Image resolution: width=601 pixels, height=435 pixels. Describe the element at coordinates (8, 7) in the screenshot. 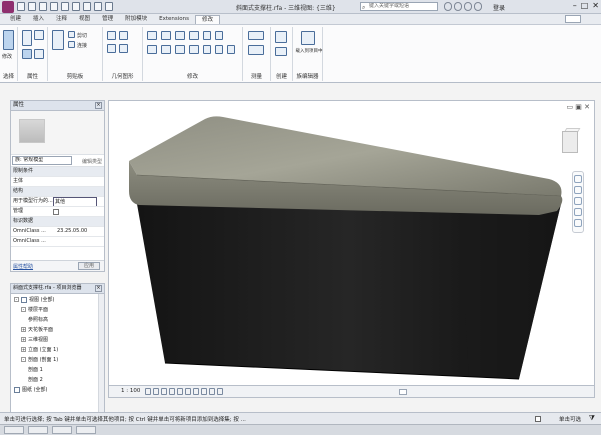

I see `app-logo-icon` at that location.